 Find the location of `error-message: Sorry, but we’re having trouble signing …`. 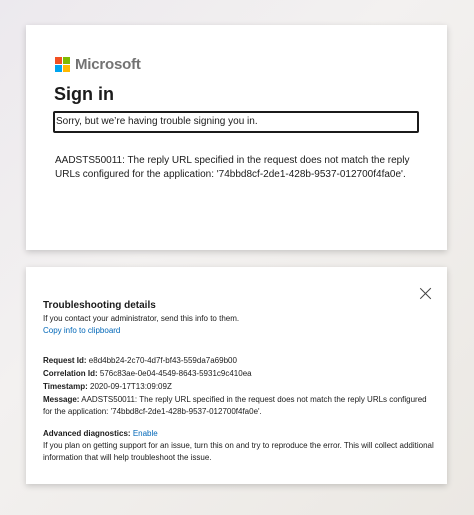

error-message: Sorry, but we’re having trouble signing … is located at coordinates (236, 122).